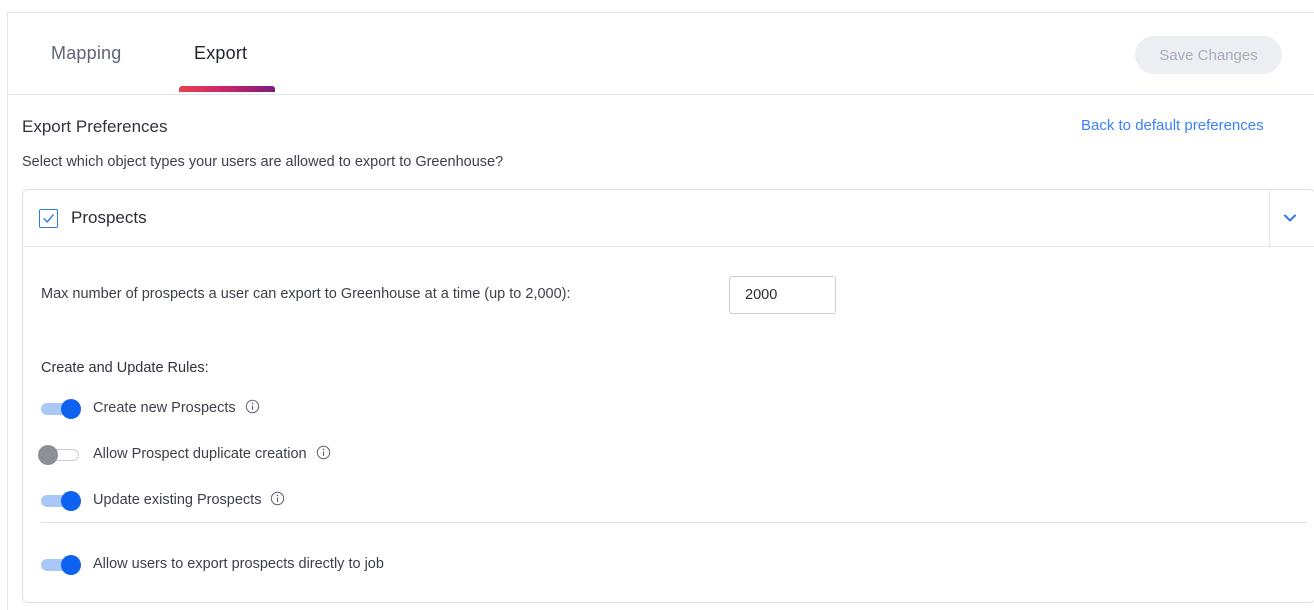 The height and width of the screenshot is (610, 1314). Describe the element at coordinates (1290, 218) in the screenshot. I see `chevron-down-icon` at that location.